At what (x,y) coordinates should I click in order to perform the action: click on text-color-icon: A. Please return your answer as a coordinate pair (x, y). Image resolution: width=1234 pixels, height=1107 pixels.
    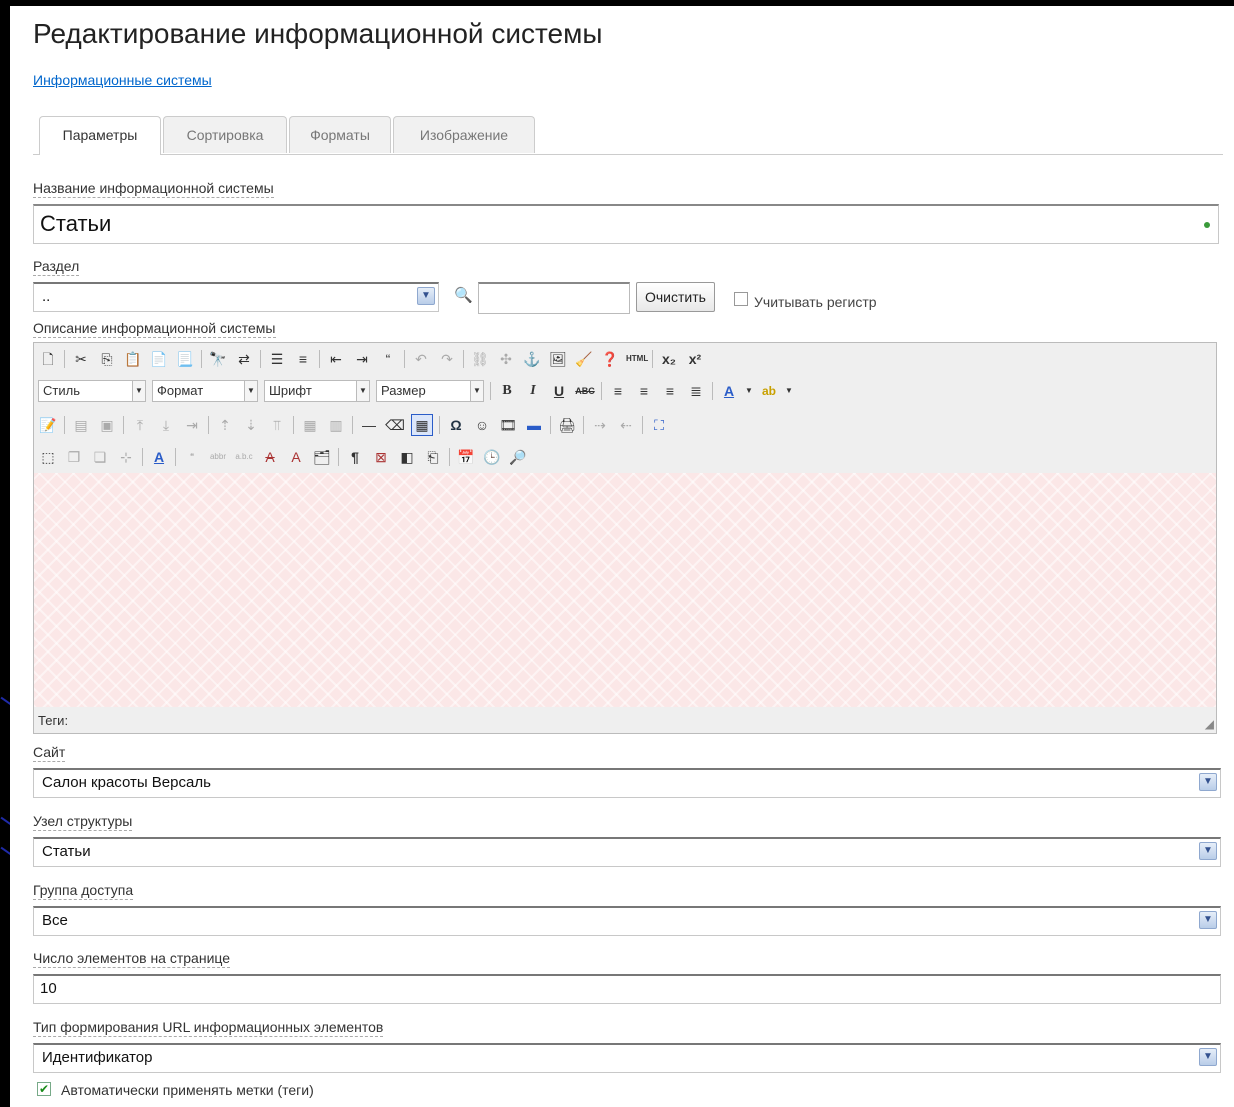
    Looking at the image, I should click on (729, 391).